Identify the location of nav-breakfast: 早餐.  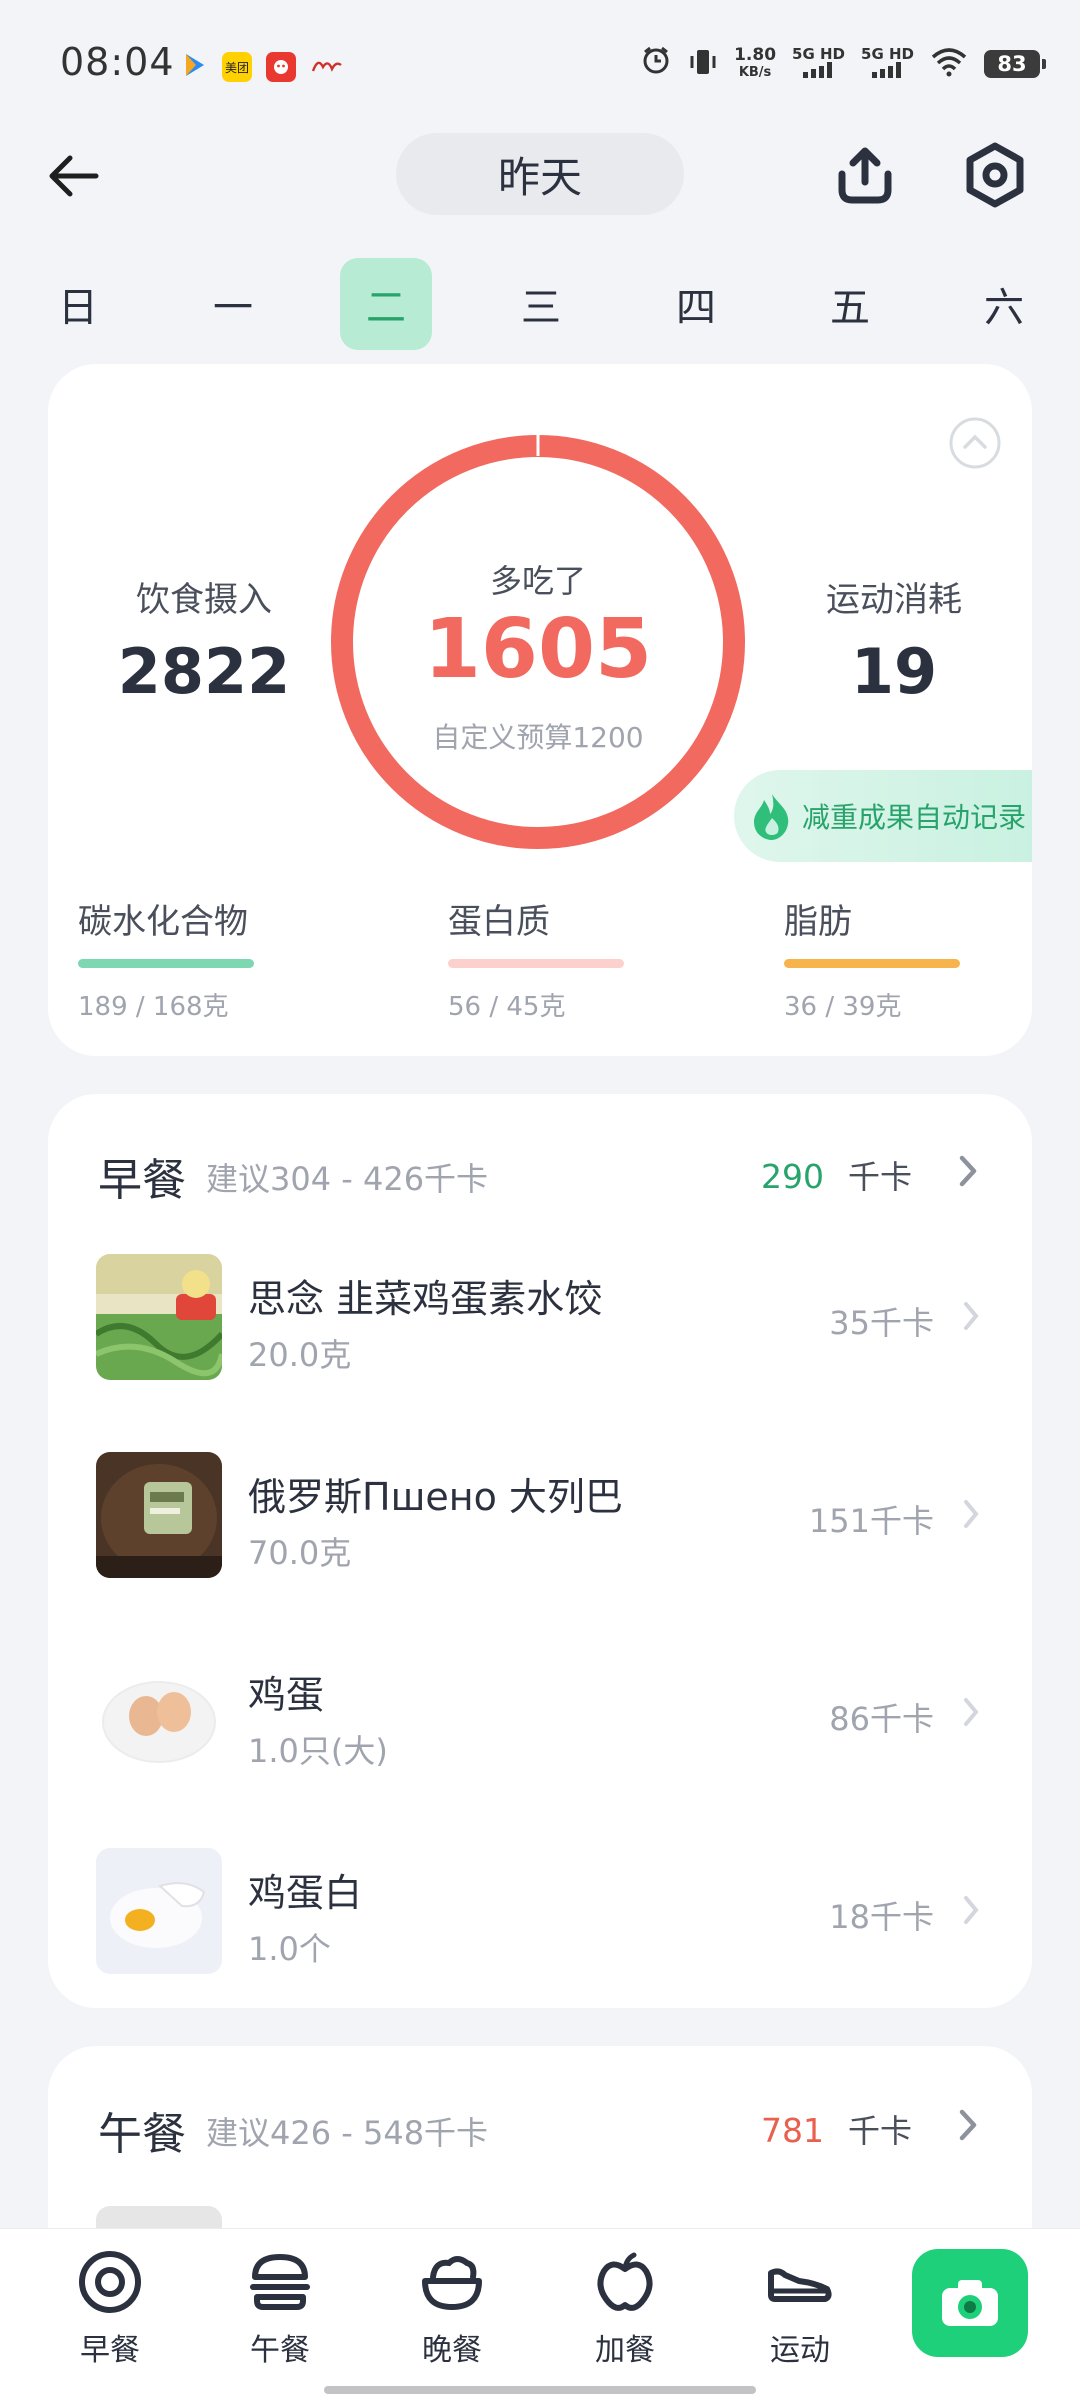
(110, 2312).